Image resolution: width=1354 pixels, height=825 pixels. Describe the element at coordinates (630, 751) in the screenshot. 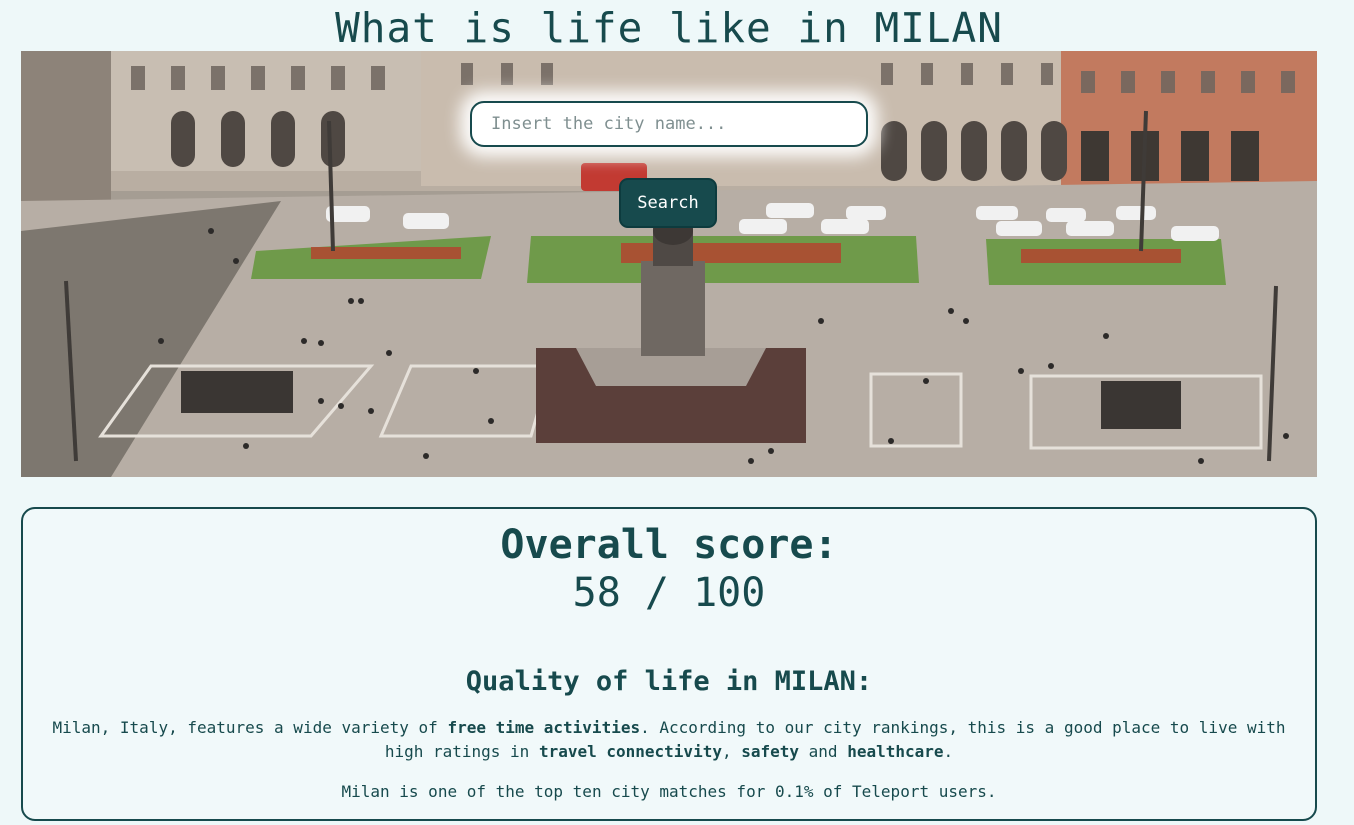

I see `highlight-travel-connectivity: travel connectivity` at that location.